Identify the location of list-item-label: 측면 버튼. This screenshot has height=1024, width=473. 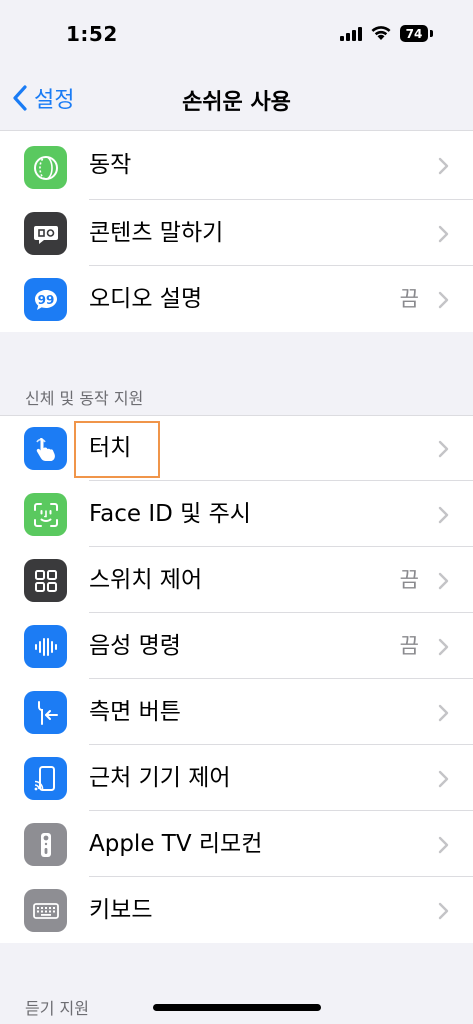
(135, 712).